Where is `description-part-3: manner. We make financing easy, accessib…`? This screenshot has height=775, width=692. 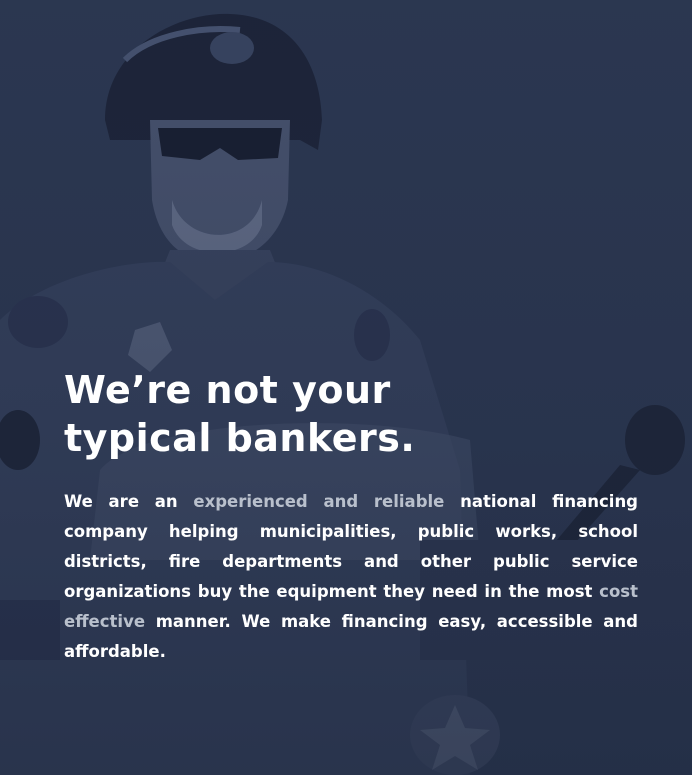 description-part-3: manner. We make financing easy, accessib… is located at coordinates (351, 636).